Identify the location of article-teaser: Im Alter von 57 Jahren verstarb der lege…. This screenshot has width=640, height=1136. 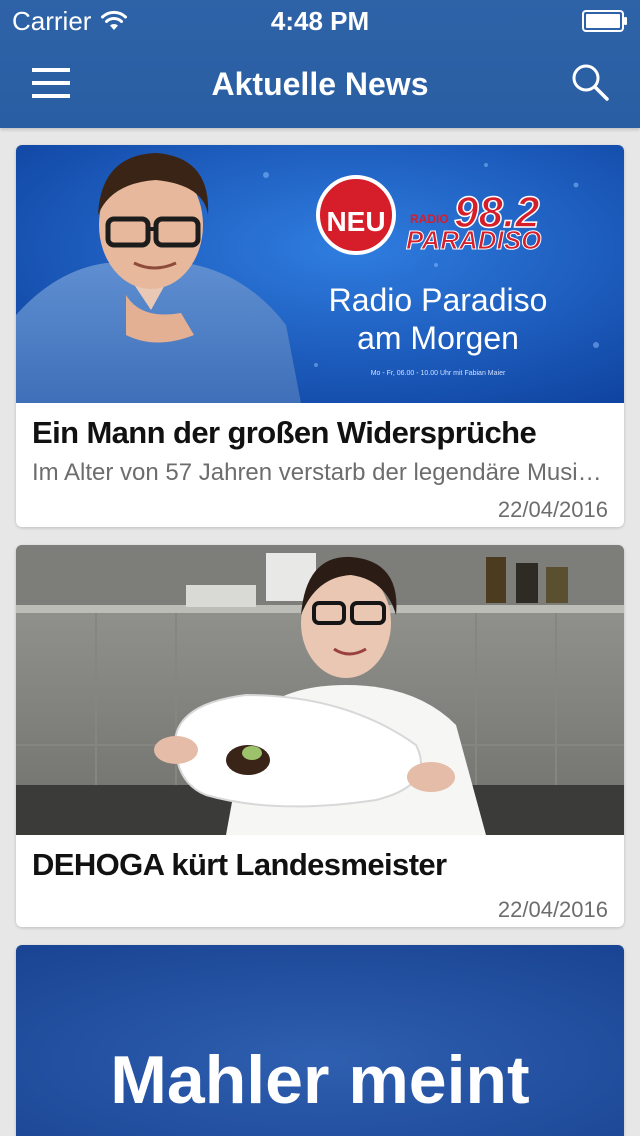
(320, 472).